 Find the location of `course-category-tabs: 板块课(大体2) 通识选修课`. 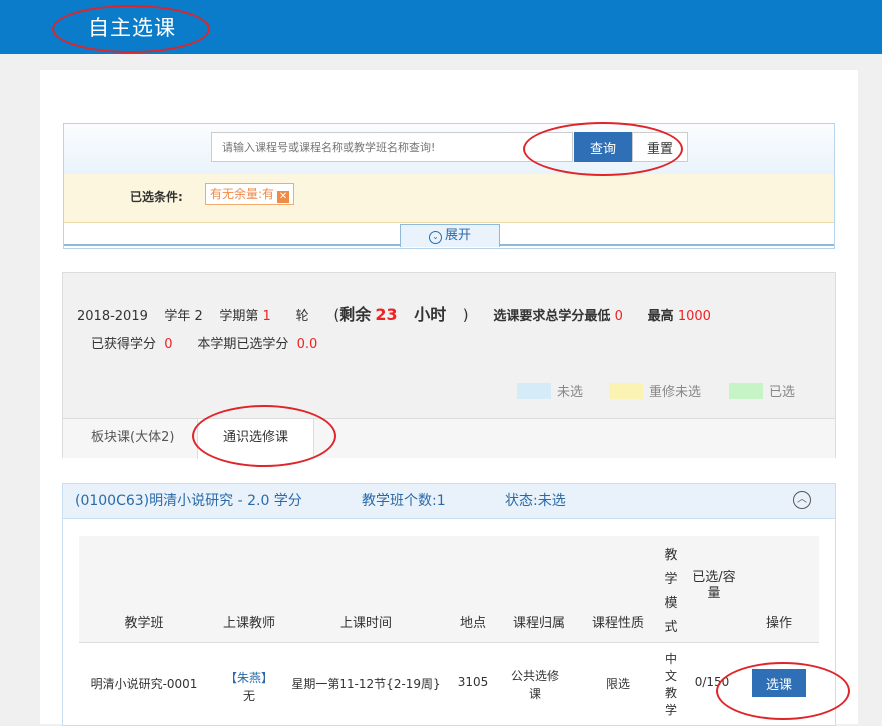

course-category-tabs: 板块课(大体2) 通识选修课 is located at coordinates (449, 438).